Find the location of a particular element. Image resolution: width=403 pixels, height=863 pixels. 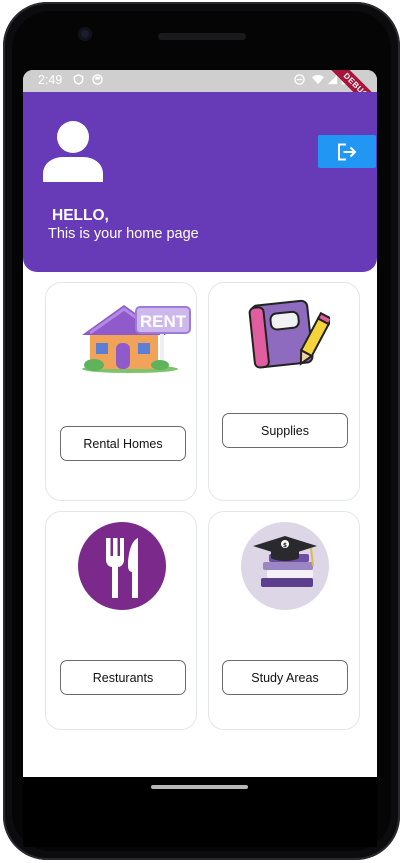

earpiece-speaker is located at coordinates (202, 36).